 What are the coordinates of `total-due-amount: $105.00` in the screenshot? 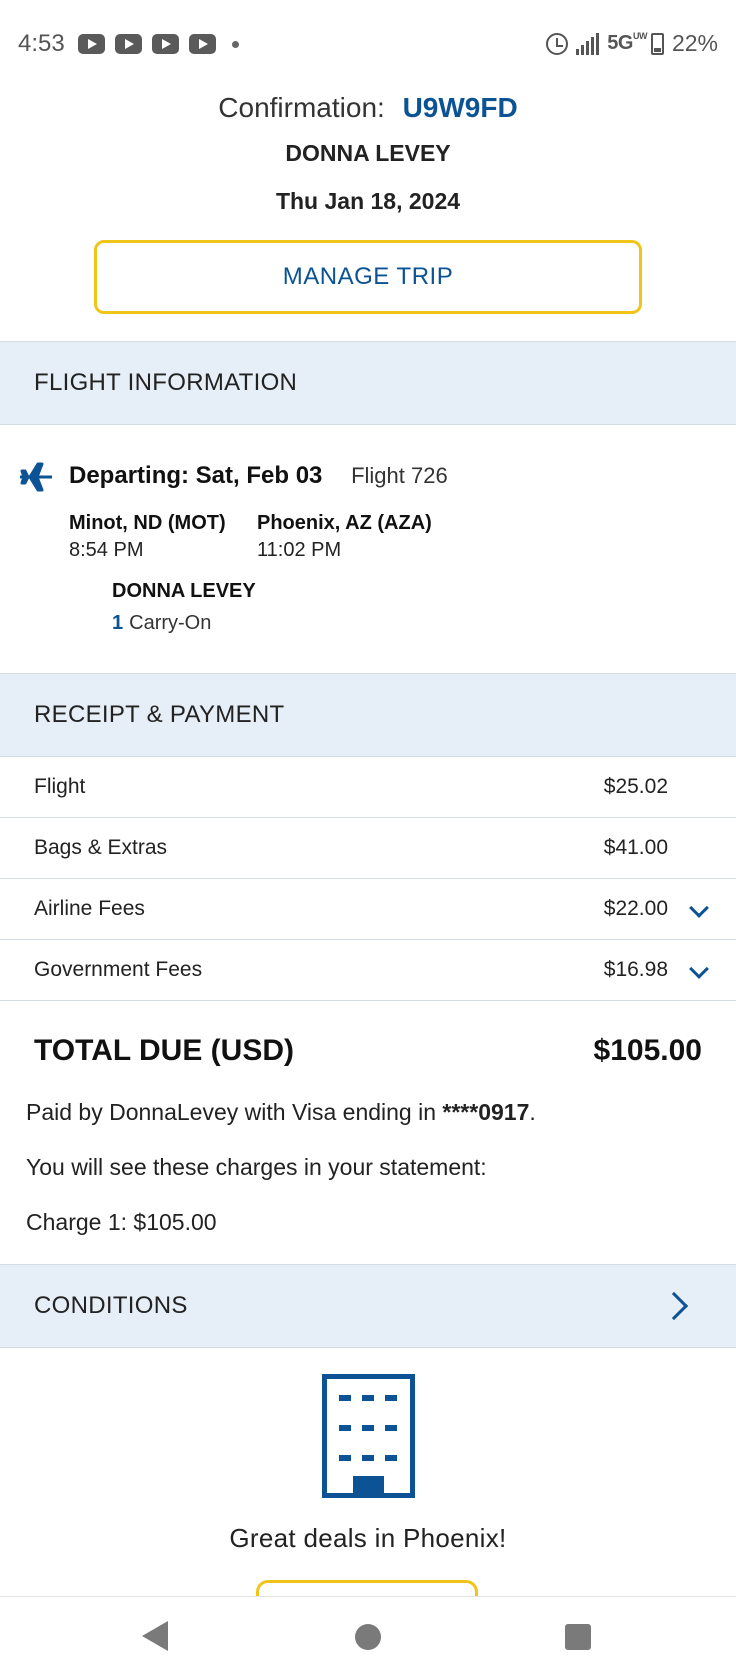 It's located at (647, 1050).